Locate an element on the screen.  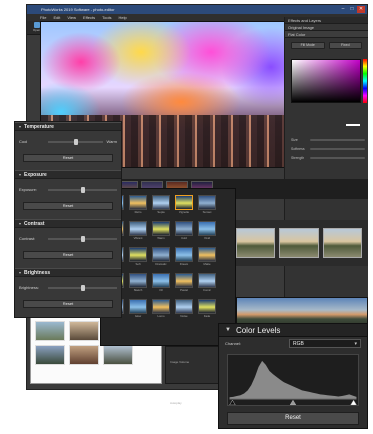
effect-label: Retro is located at coordinates (138, 212).